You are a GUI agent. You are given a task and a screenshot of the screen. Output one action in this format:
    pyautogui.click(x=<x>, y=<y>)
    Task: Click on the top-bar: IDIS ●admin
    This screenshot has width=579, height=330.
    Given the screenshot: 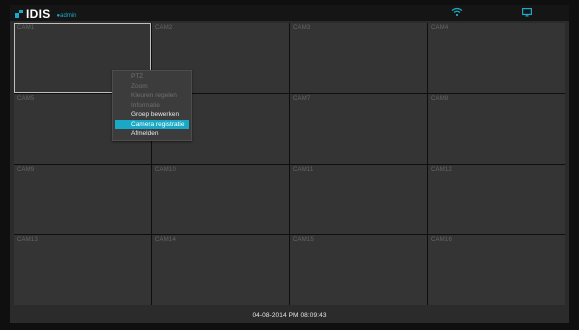 What is the action you would take?
    pyautogui.click(x=289, y=13)
    